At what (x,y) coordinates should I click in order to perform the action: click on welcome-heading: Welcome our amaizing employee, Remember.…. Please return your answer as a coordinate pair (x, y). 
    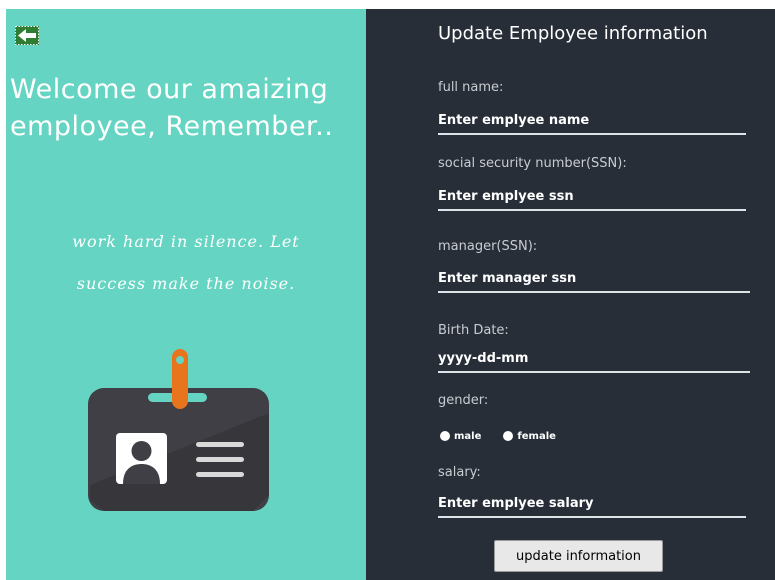
    Looking at the image, I should click on (186, 108).